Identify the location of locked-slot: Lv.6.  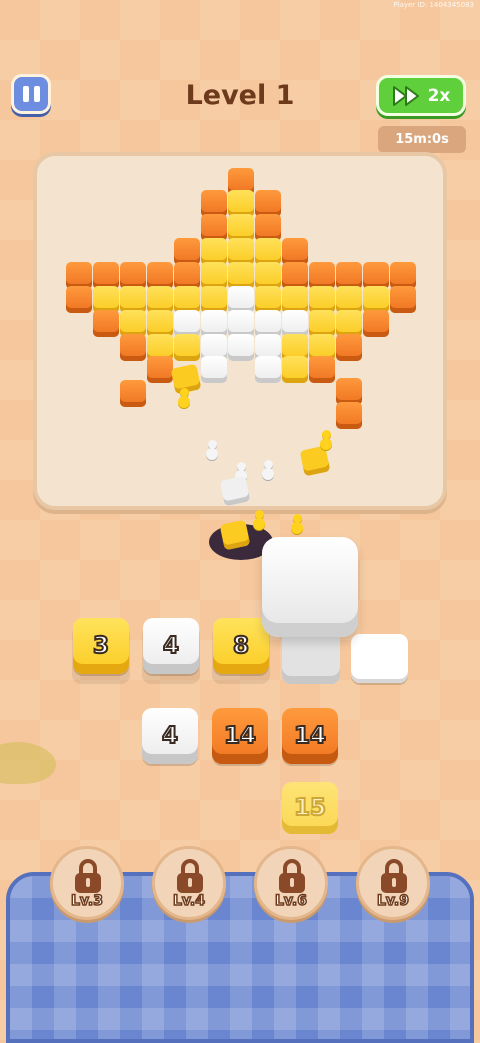
(291, 883).